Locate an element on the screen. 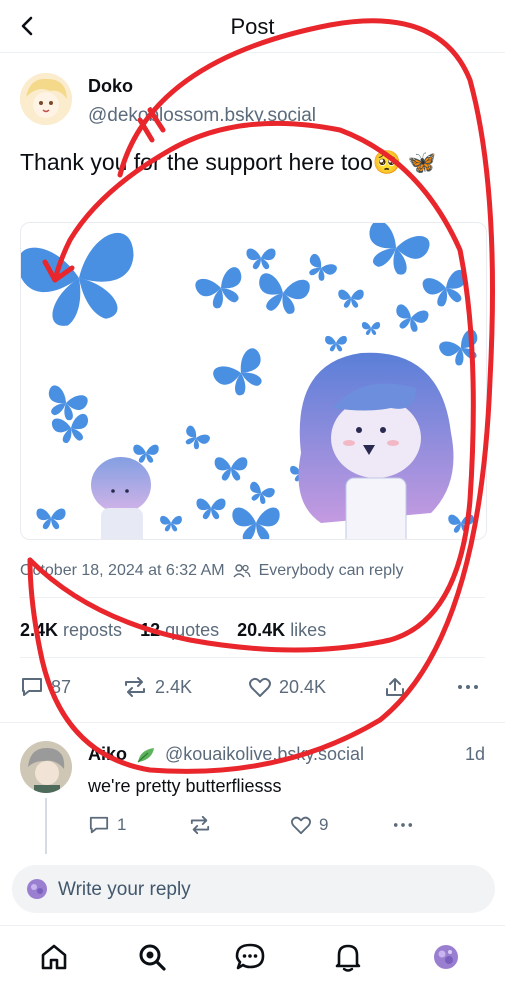 Image resolution: width=505 pixels, height=1001 pixels. leaf-icon is located at coordinates (145, 755).